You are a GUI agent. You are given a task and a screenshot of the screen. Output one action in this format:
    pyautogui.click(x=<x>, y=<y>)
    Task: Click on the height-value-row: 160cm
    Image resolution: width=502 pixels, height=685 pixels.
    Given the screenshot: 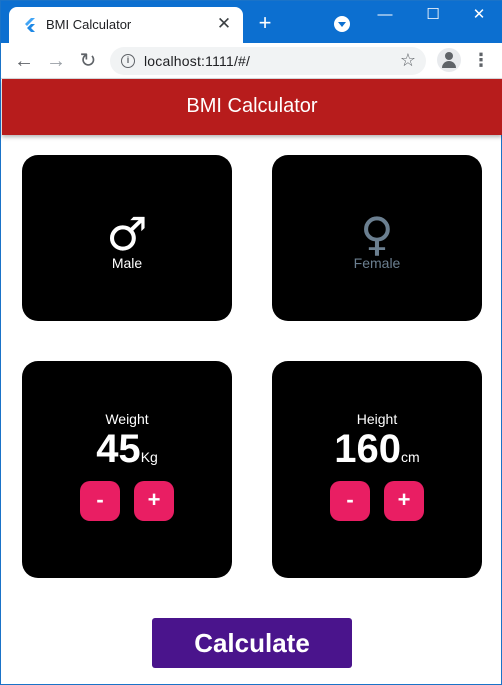 What is the action you would take?
    pyautogui.click(x=377, y=449)
    